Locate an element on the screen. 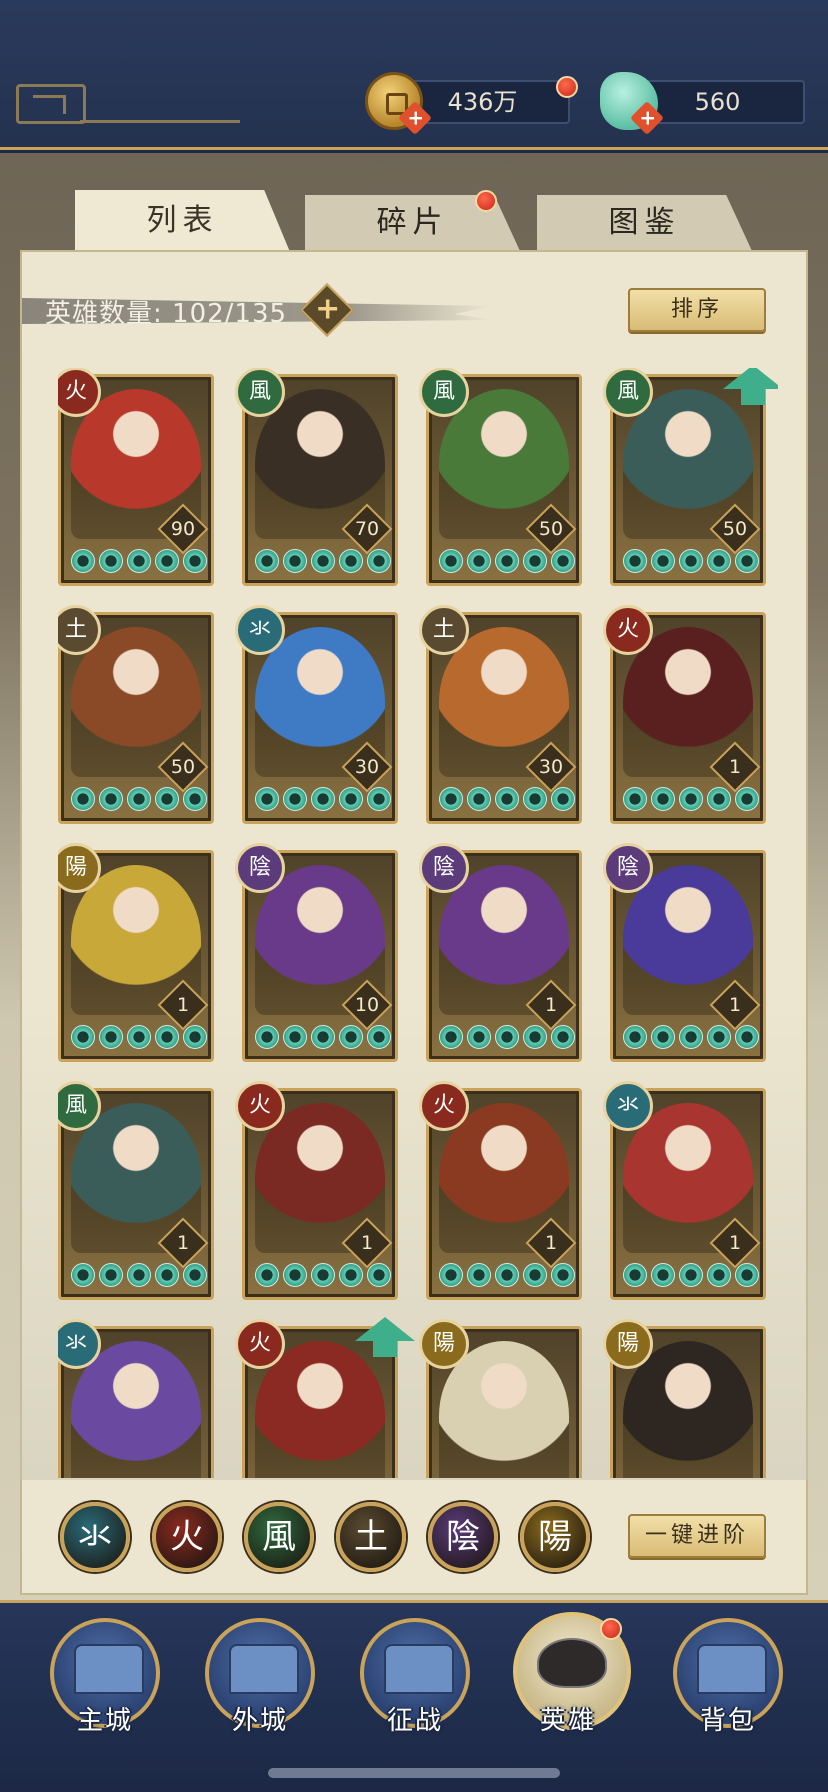 Image resolution: width=828 pixels, height=1792 pixels. upgrade-arrow-icon is located at coordinates (385, 1337).